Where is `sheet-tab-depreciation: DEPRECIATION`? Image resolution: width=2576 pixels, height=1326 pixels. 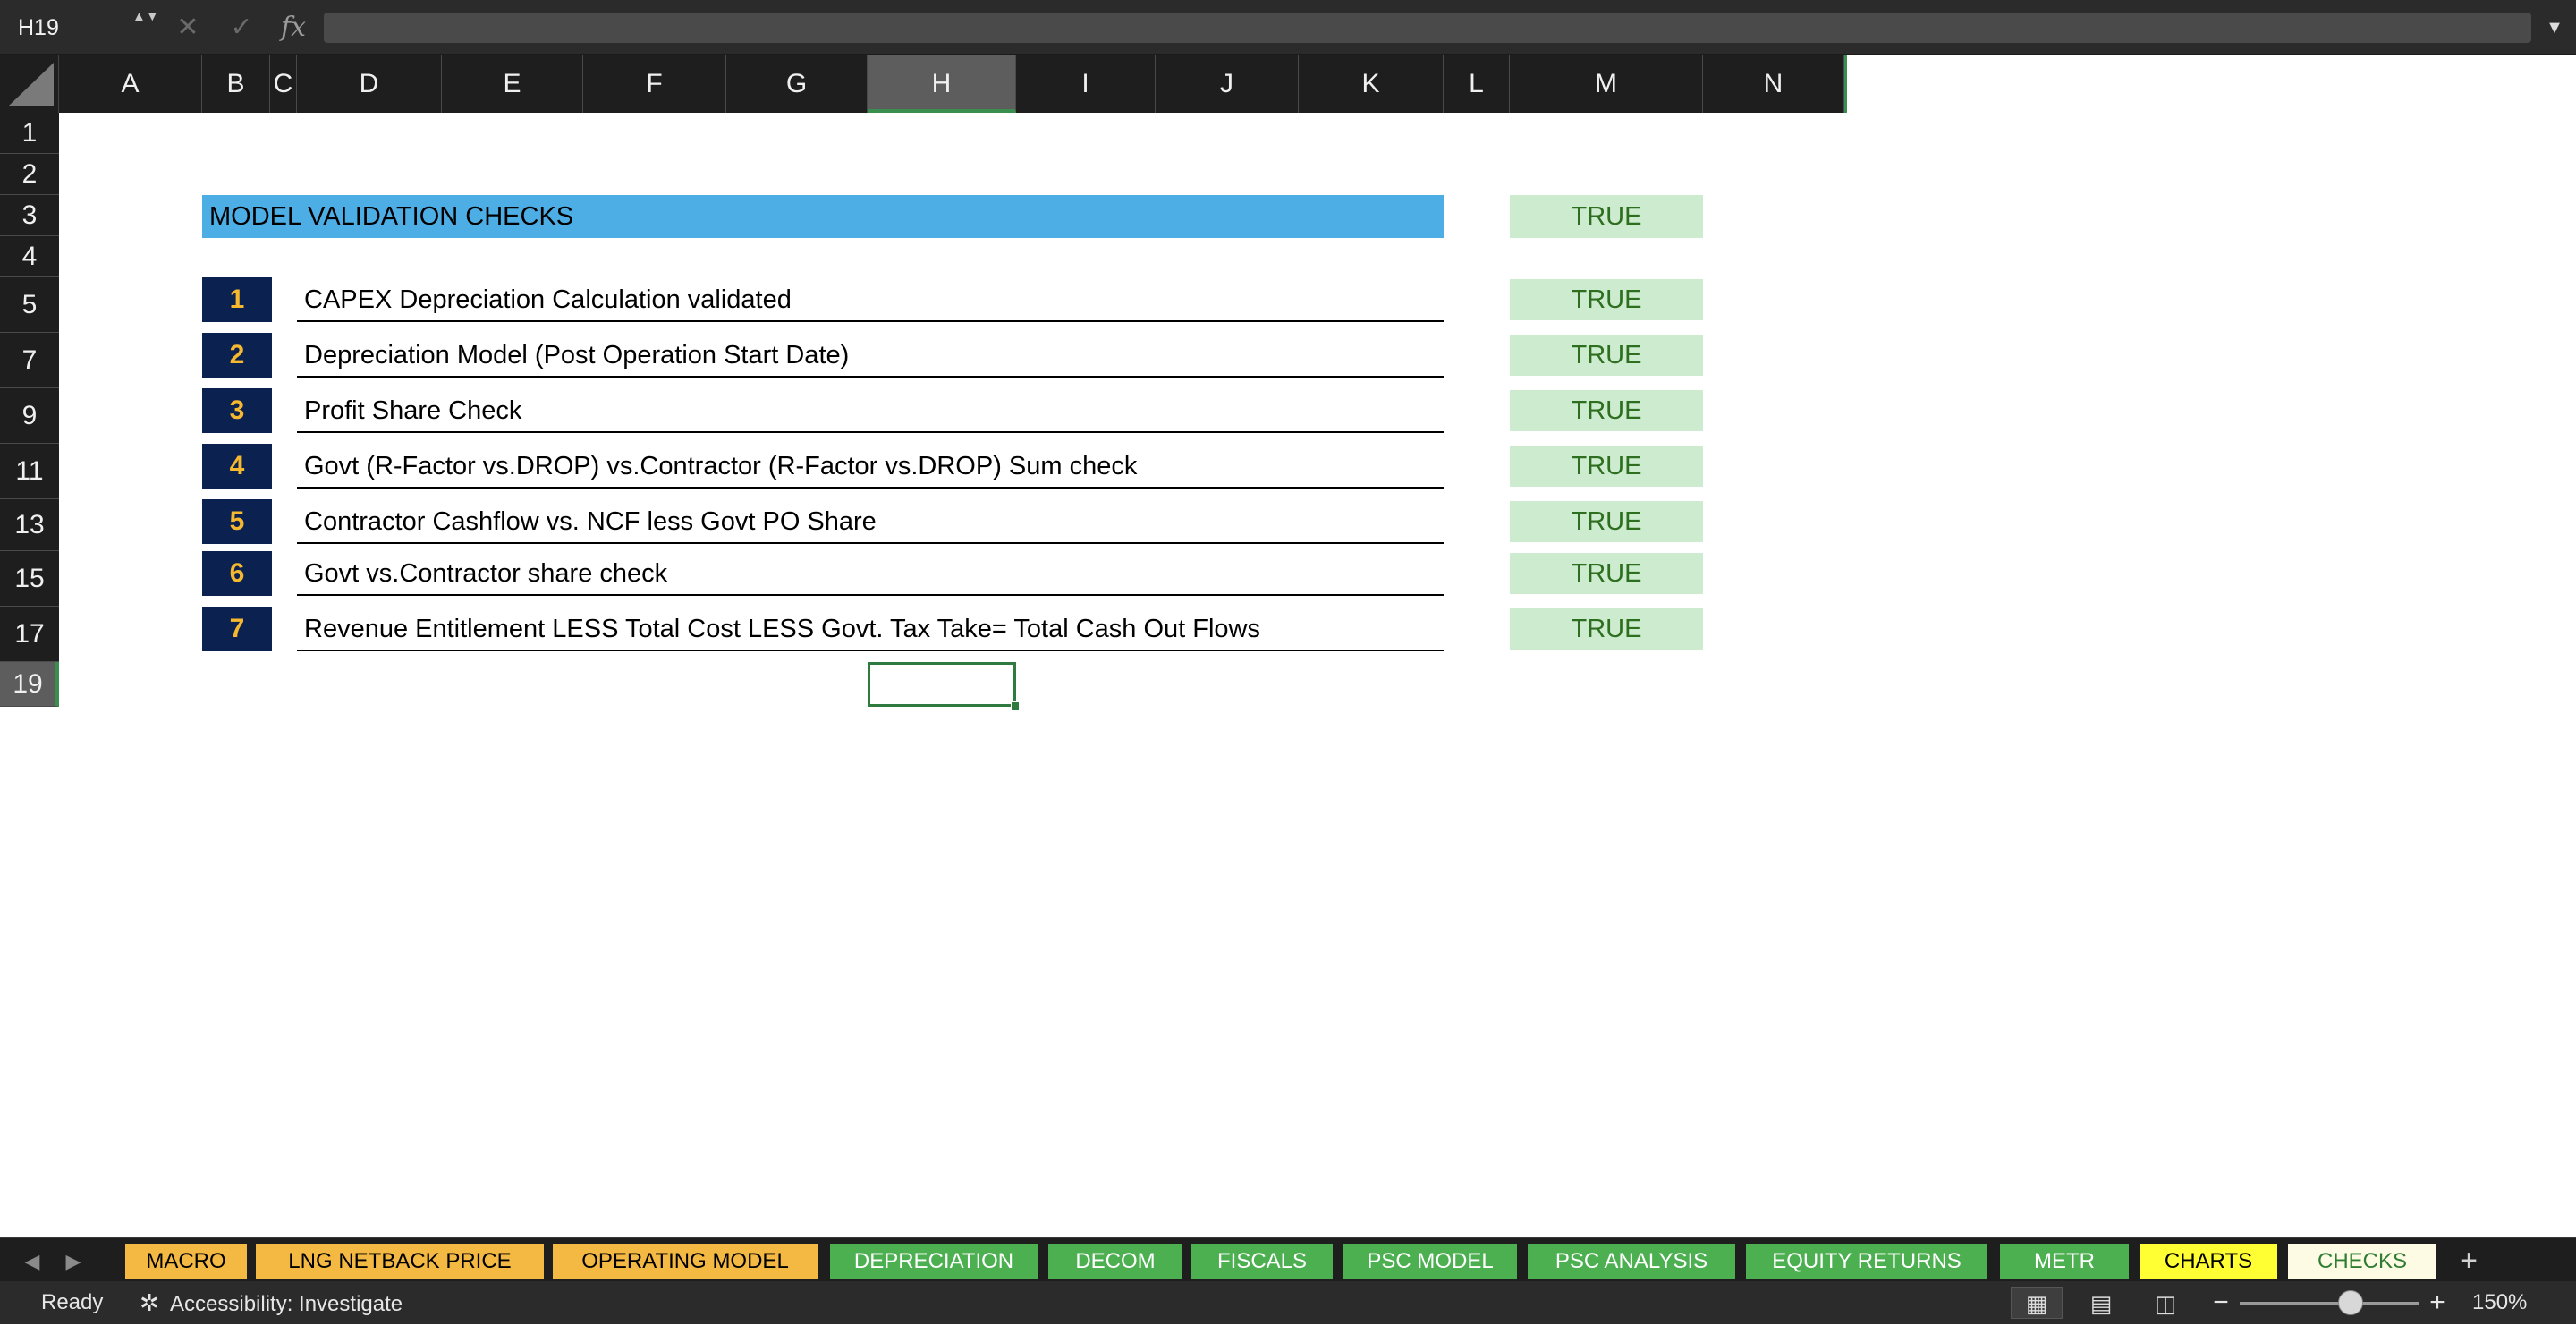 sheet-tab-depreciation: DEPRECIATION is located at coordinates (934, 1261).